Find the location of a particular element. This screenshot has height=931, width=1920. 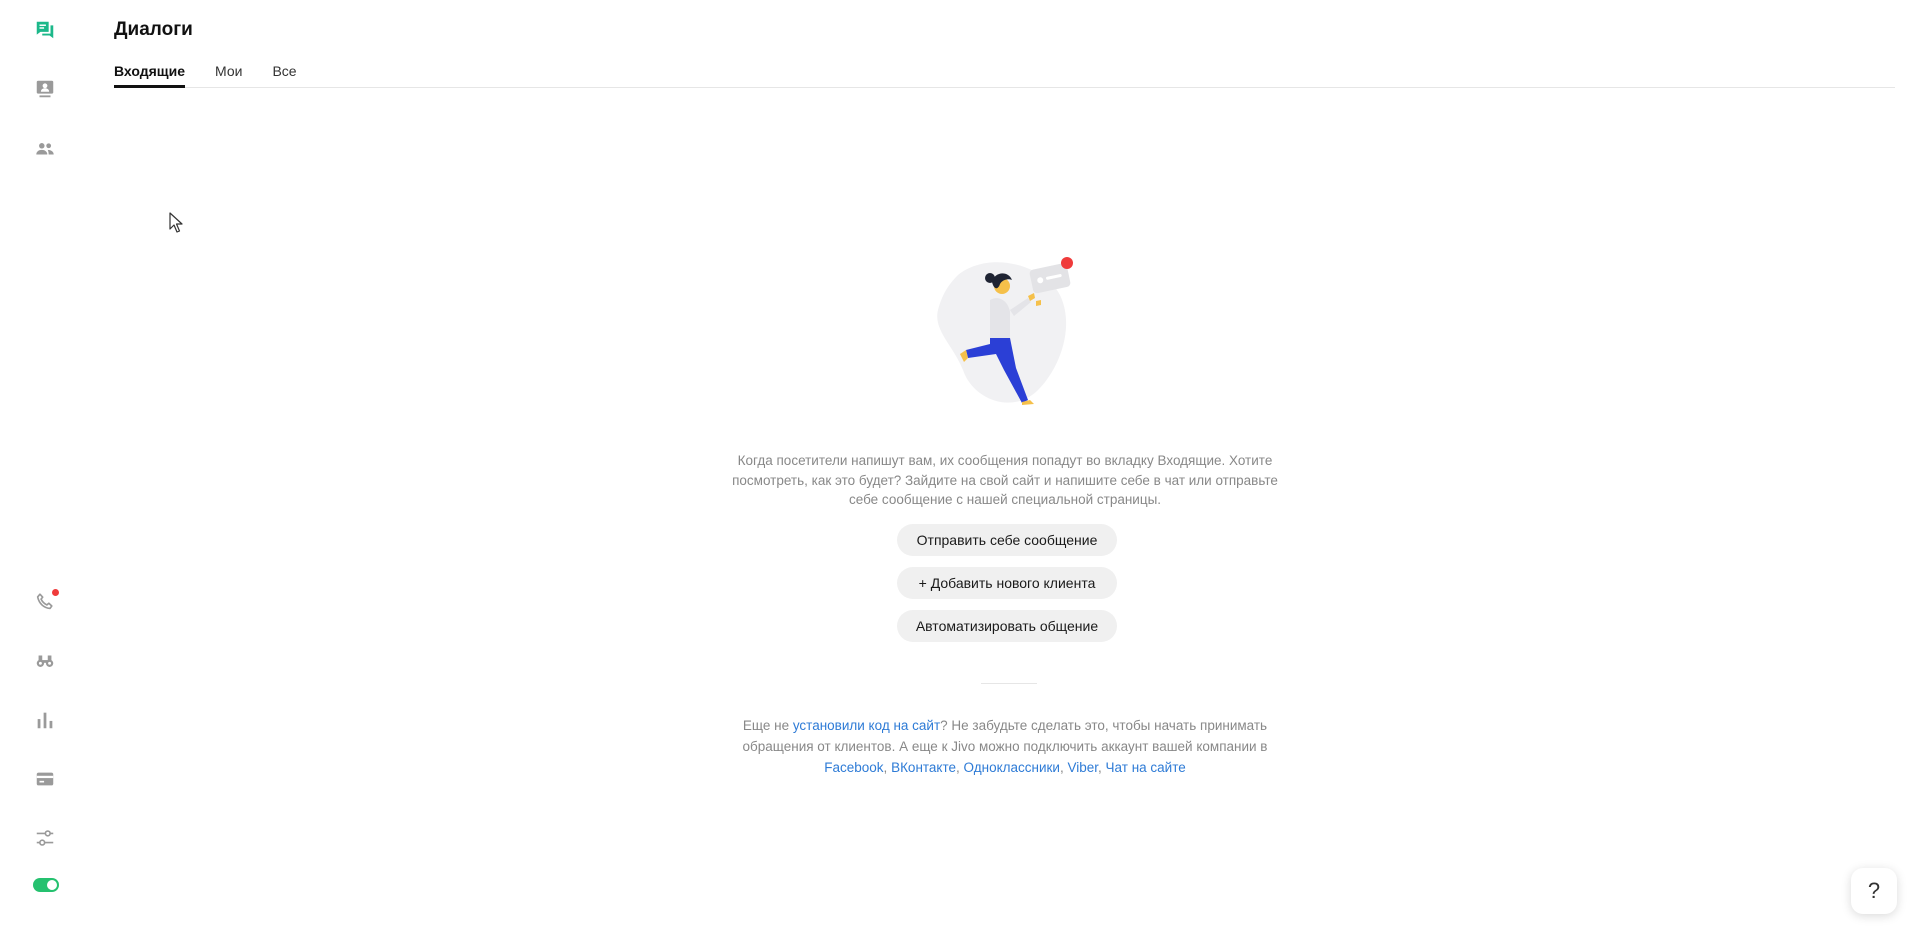

hint-prefix: Еще не is located at coordinates (767, 725).